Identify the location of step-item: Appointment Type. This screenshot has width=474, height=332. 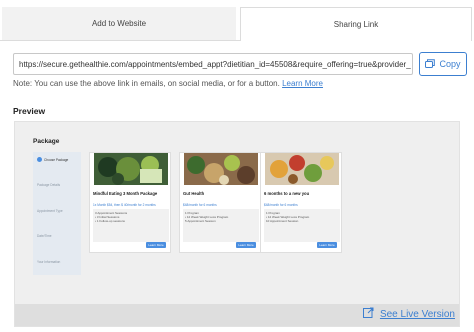
(50, 211).